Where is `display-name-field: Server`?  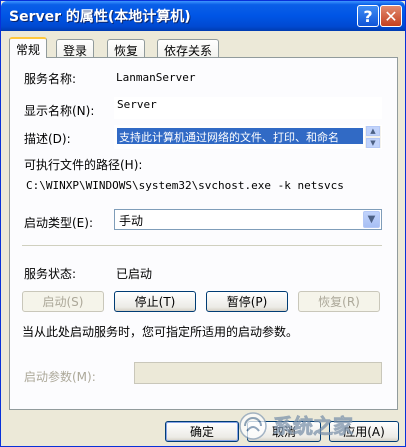 display-name-field: Server is located at coordinates (248, 108).